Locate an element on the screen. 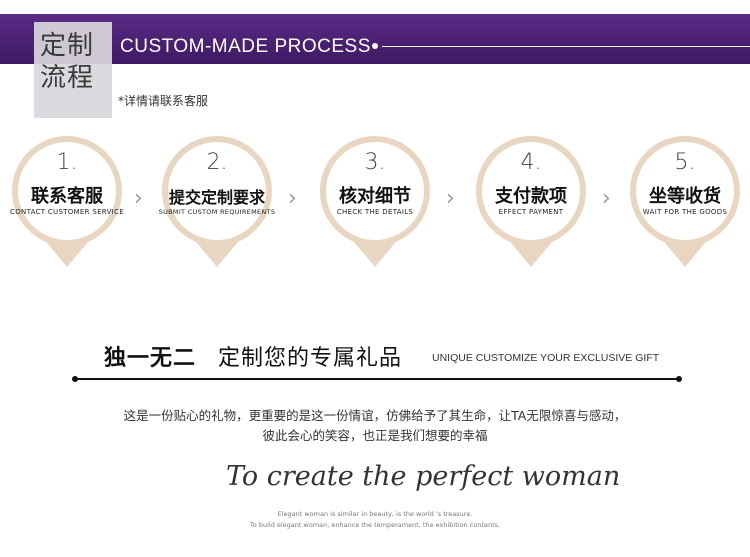 The image size is (750, 557). page-title: 定制流程 is located at coordinates (67, 62).